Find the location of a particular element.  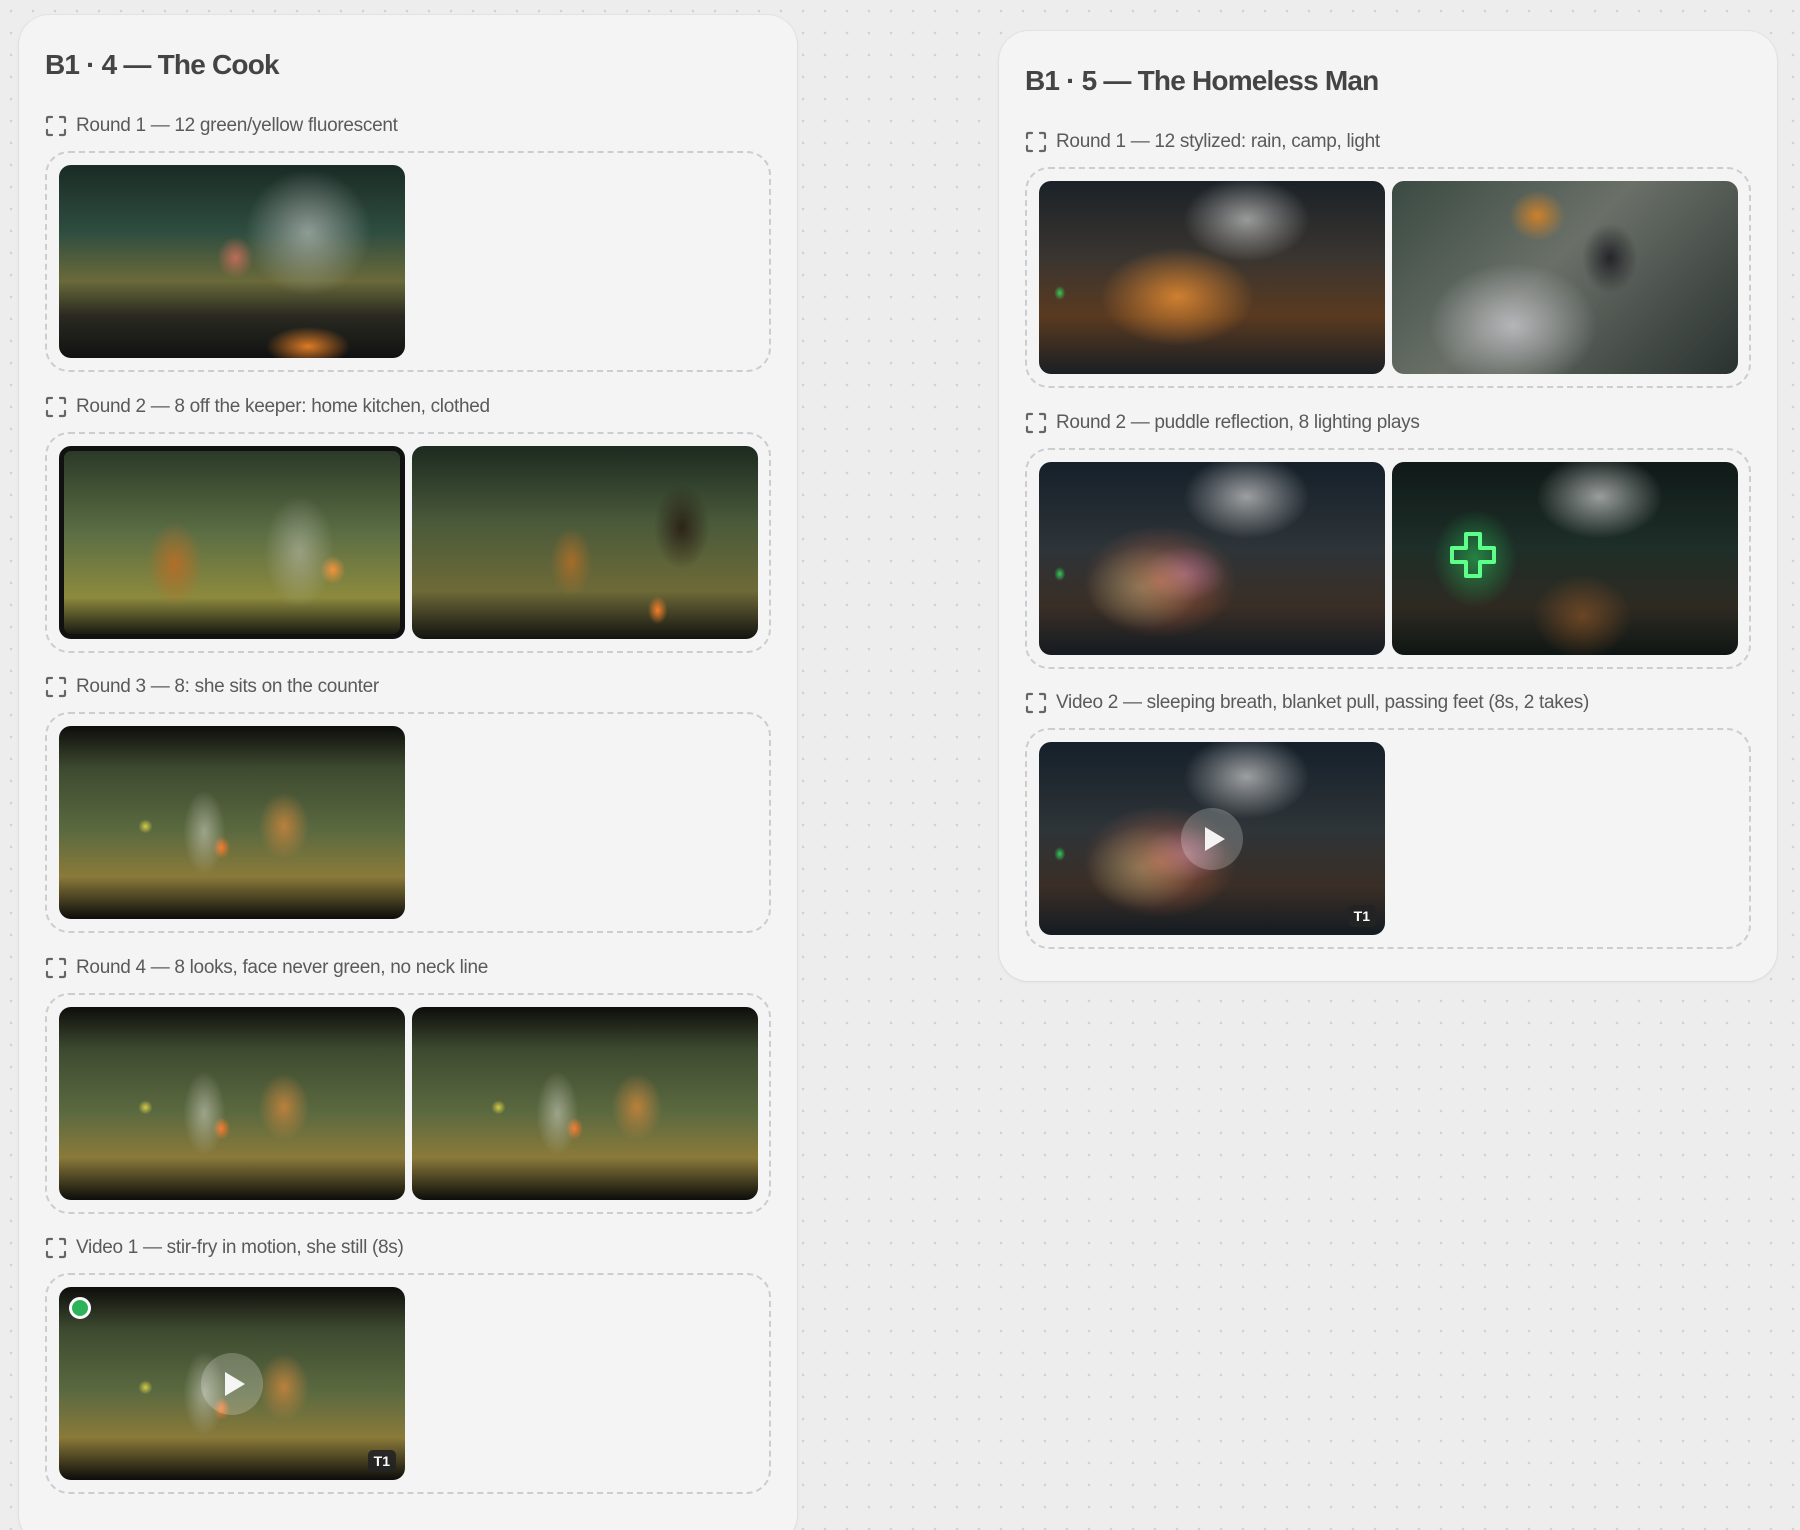

group-header-round-3: Round 3 — 8: she sits on the counter is located at coordinates (212, 687).